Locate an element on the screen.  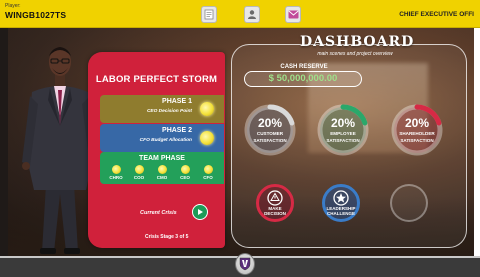
mail-icon is located at coordinates (293, 14).